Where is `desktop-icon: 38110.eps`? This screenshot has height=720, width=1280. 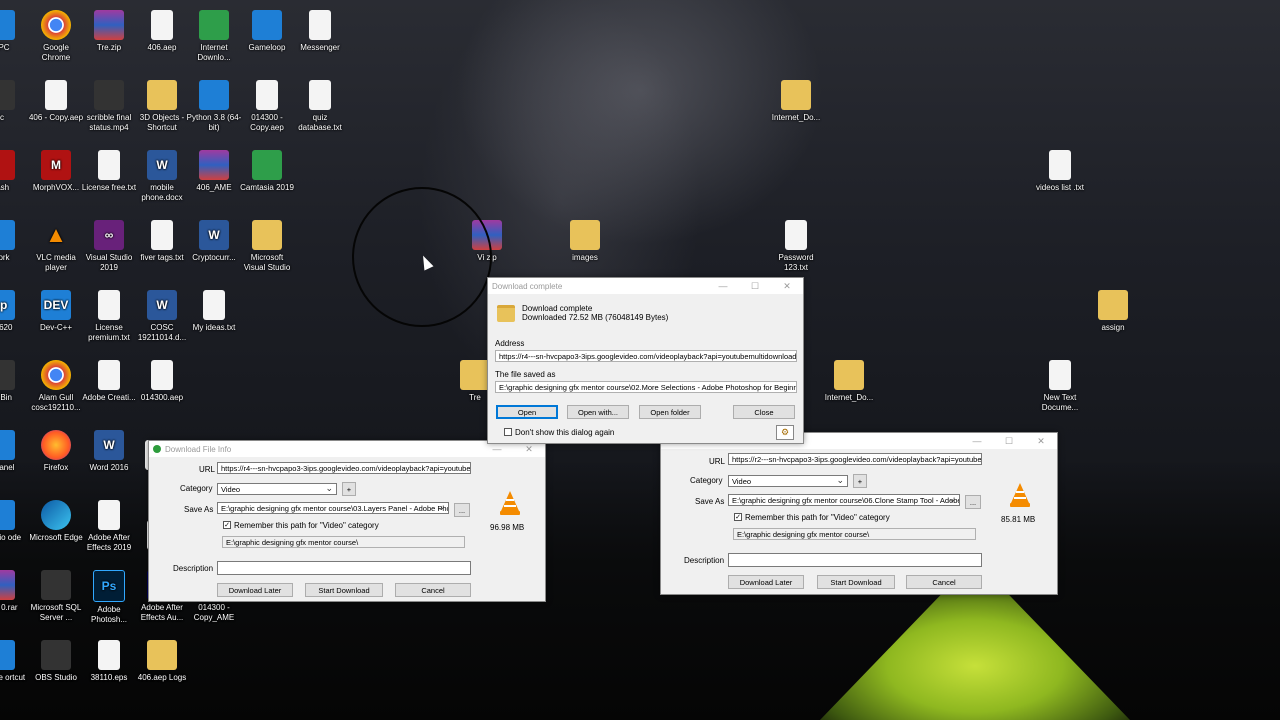
desktop-icon: 38110.eps is located at coordinates (109, 661).